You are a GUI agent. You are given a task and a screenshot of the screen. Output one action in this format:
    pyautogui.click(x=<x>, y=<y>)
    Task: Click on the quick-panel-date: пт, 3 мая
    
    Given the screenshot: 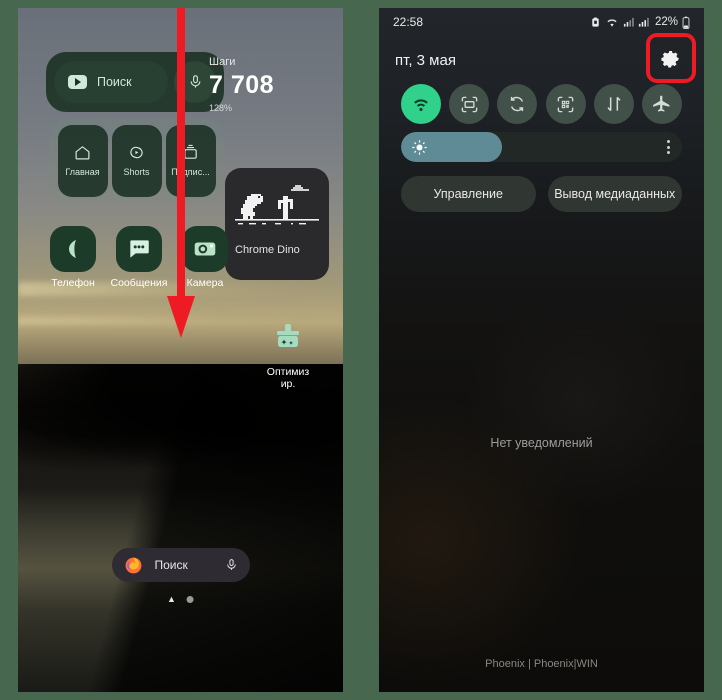 What is the action you would take?
    pyautogui.click(x=425, y=60)
    